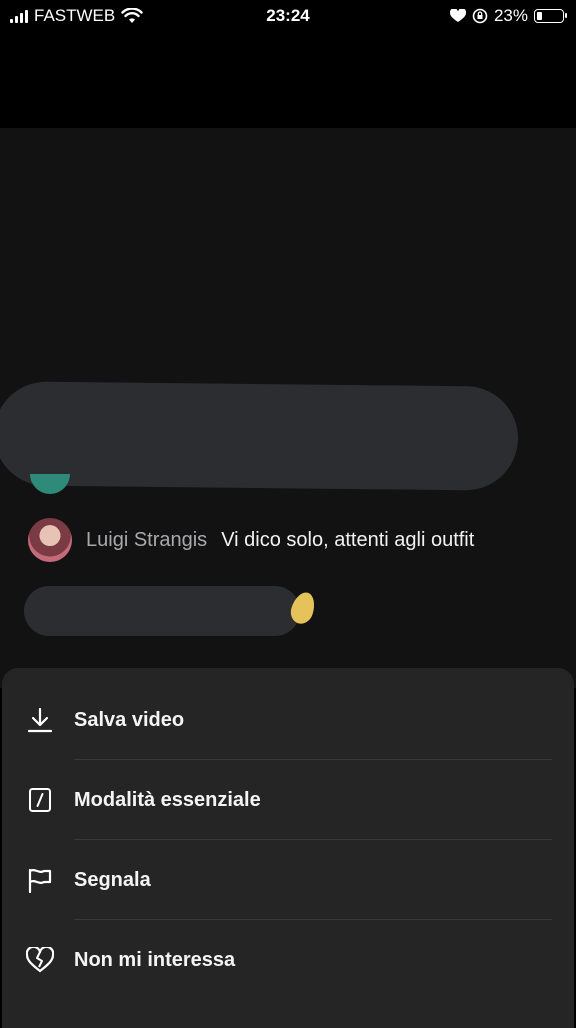  I want to click on avatar, so click(50, 540).